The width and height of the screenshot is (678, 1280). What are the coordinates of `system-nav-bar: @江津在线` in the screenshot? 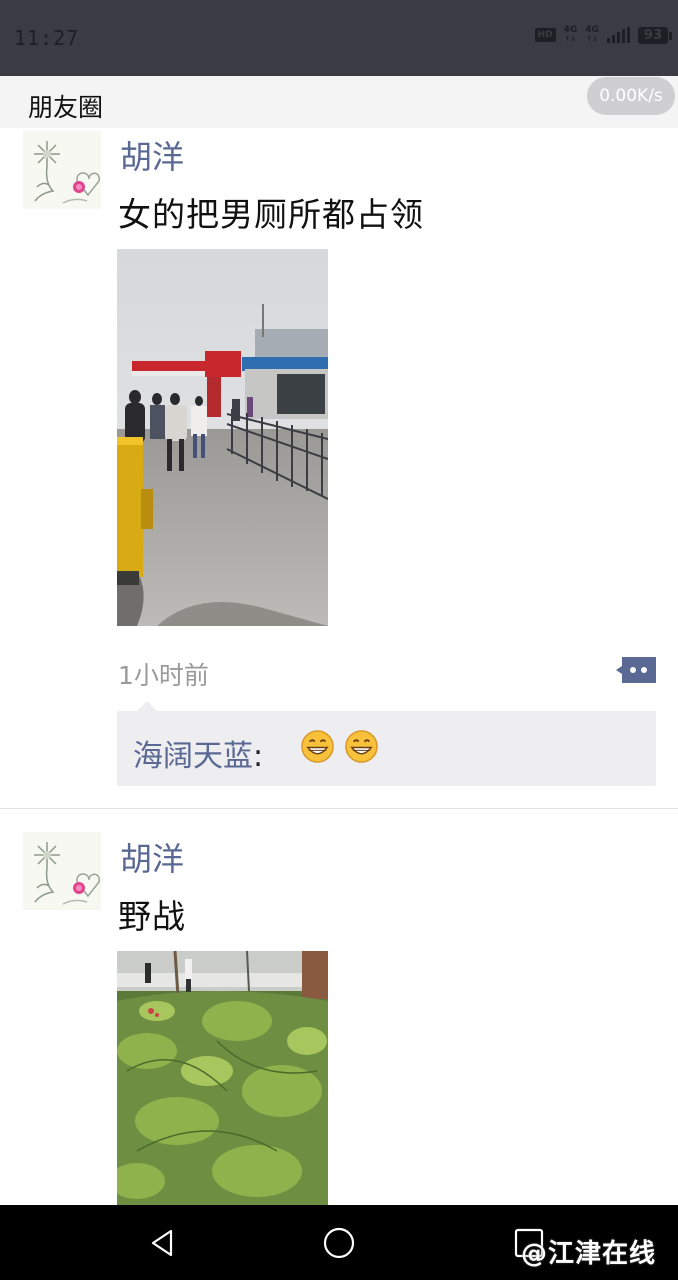 It's located at (339, 1242).